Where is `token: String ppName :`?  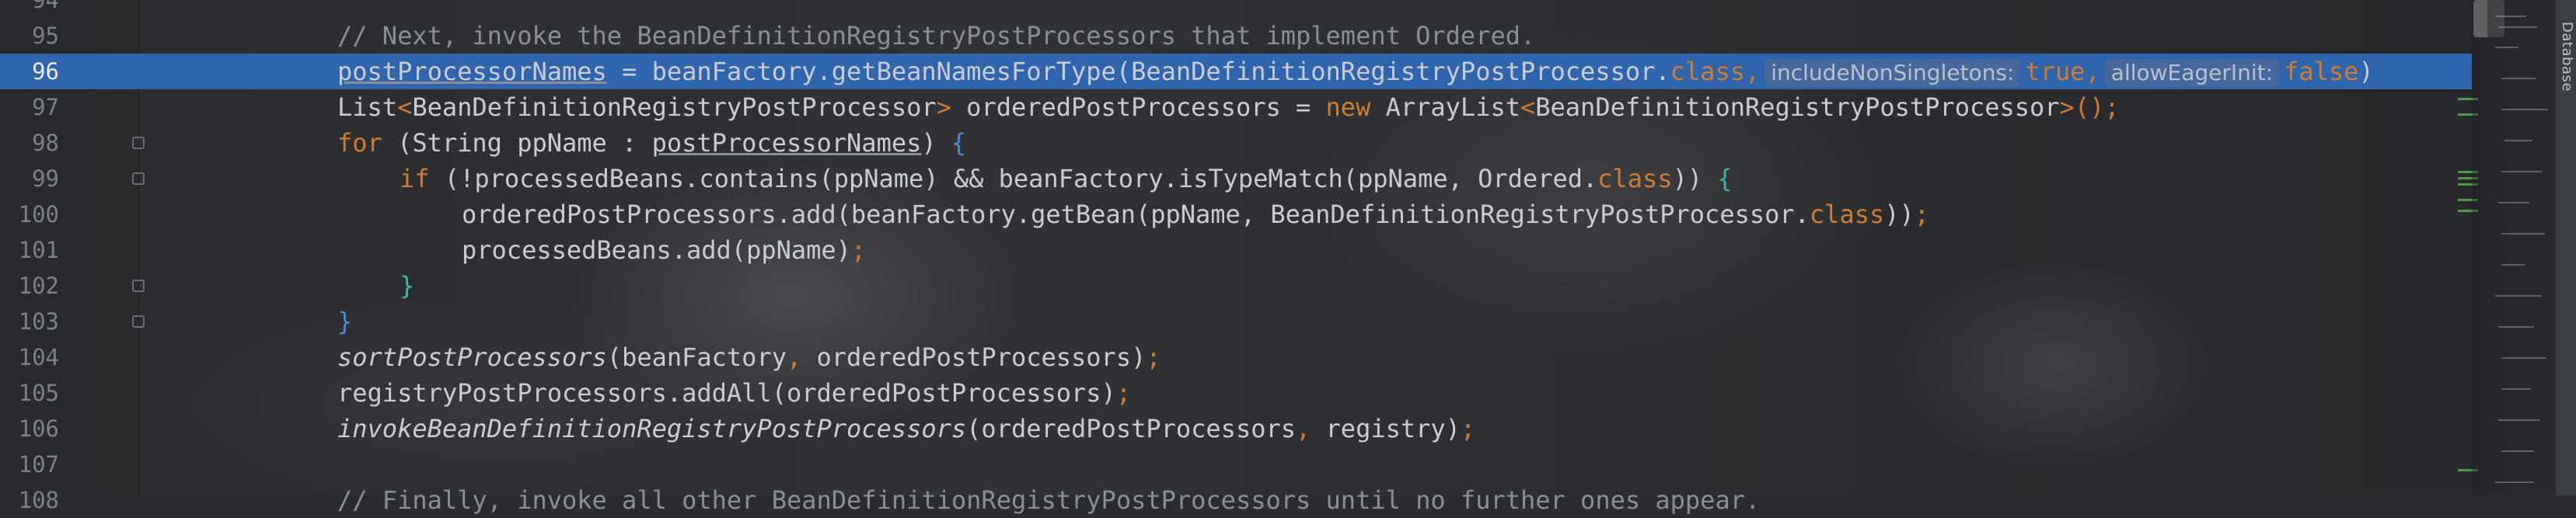
token: String ppName : is located at coordinates (532, 143).